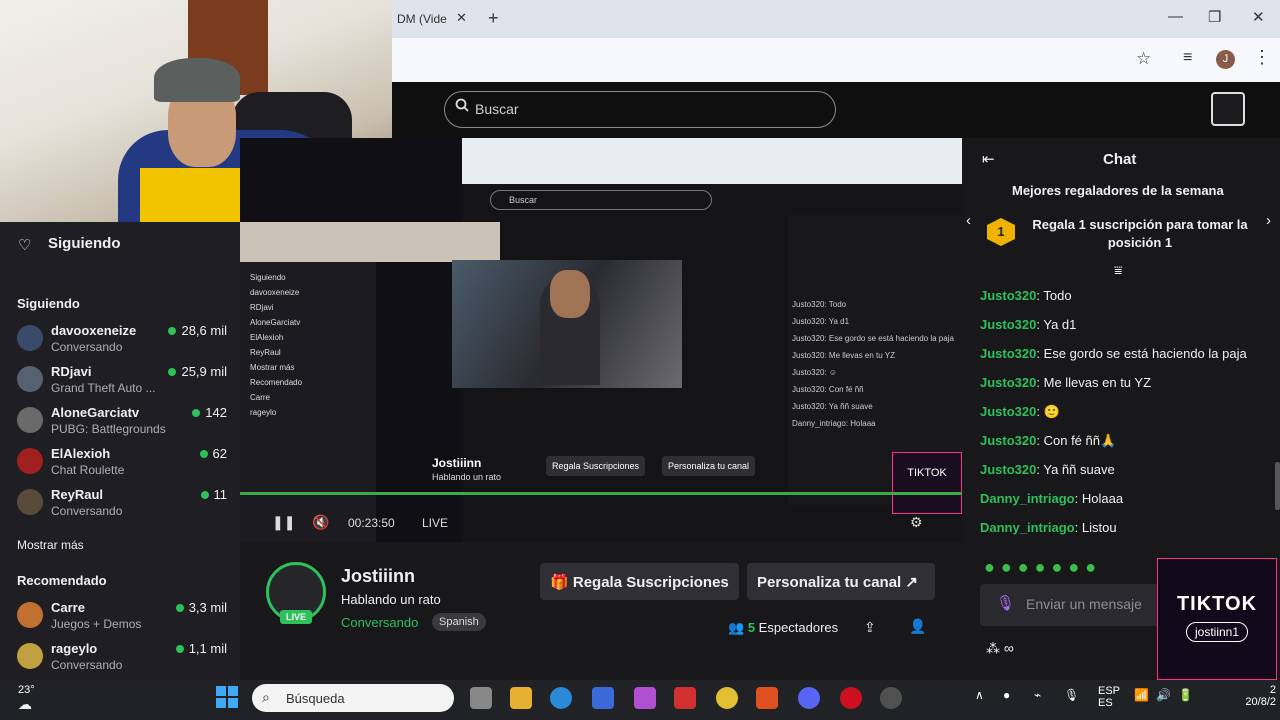 The height and width of the screenshot is (720, 1280). I want to click on chat-message: Justo320: Ya ññ suave, so click(1125, 476).